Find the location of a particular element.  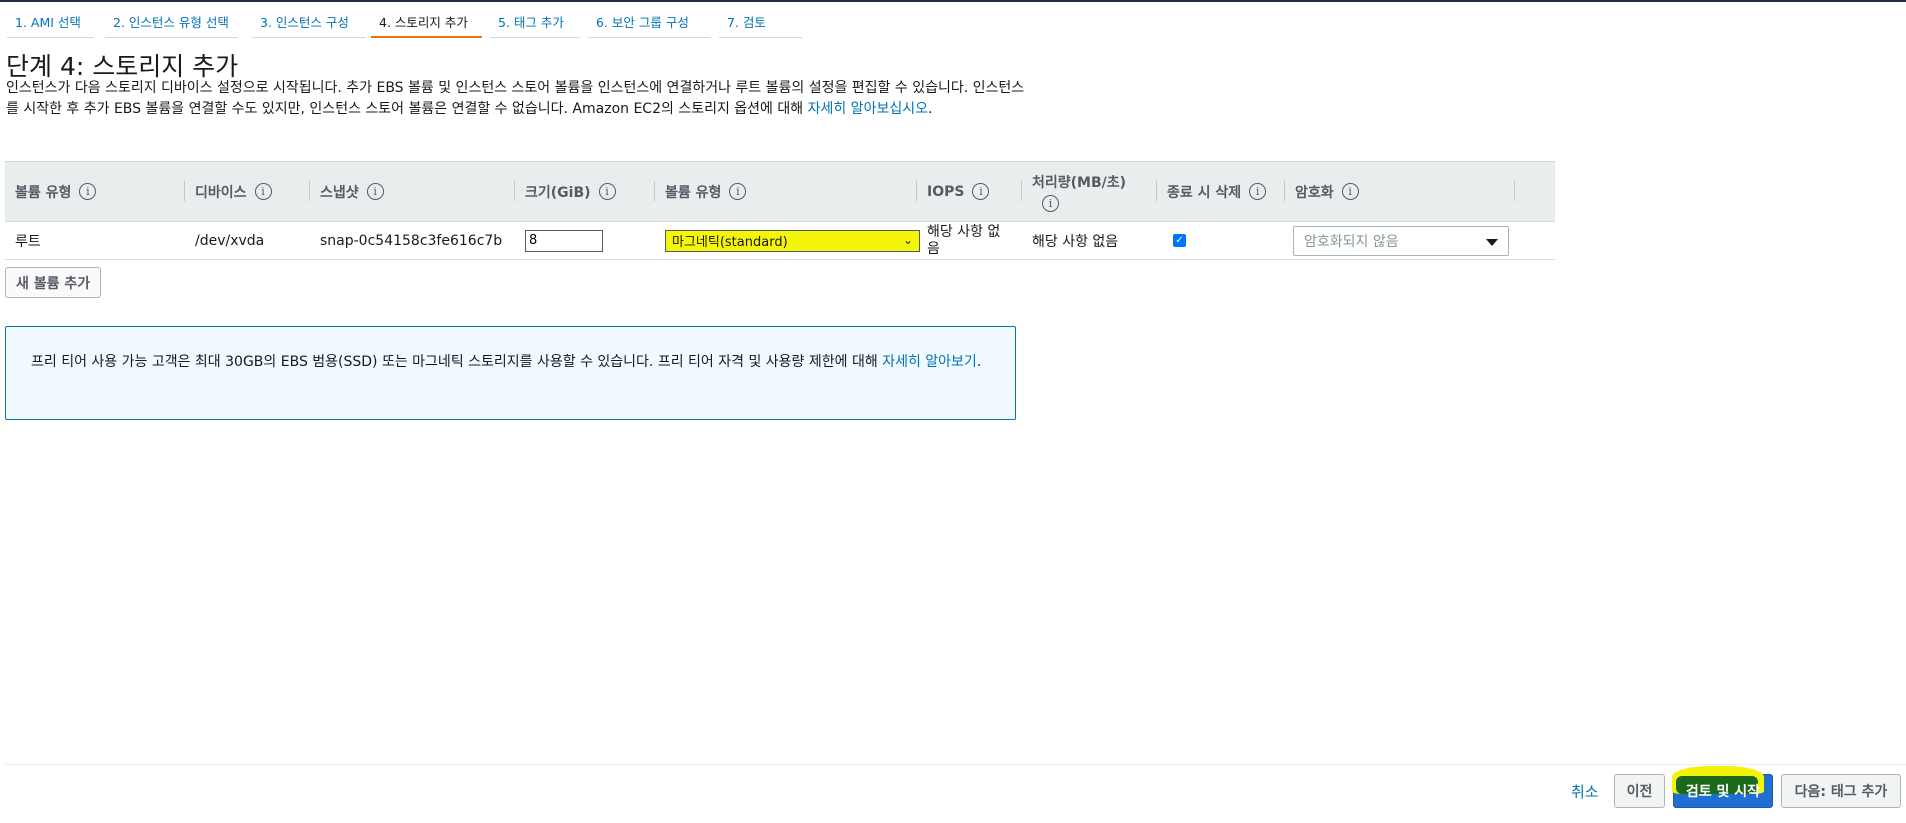

header-volume-type: 볼륨 유형 i is located at coordinates (95, 191).